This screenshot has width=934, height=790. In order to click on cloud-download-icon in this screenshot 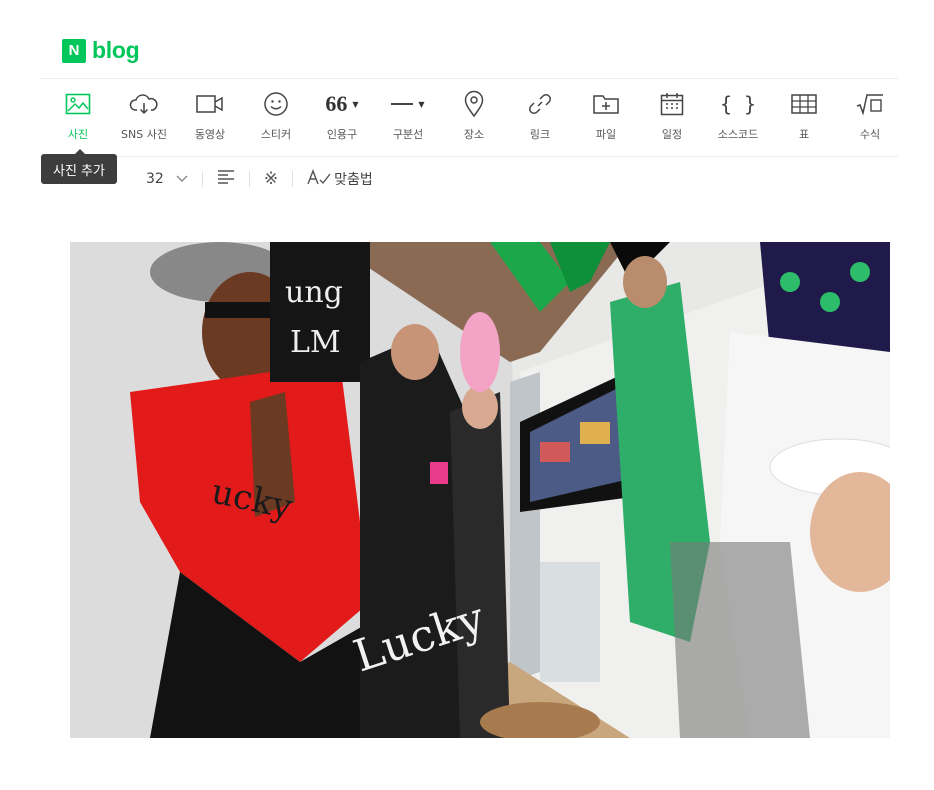, I will do `click(144, 104)`.